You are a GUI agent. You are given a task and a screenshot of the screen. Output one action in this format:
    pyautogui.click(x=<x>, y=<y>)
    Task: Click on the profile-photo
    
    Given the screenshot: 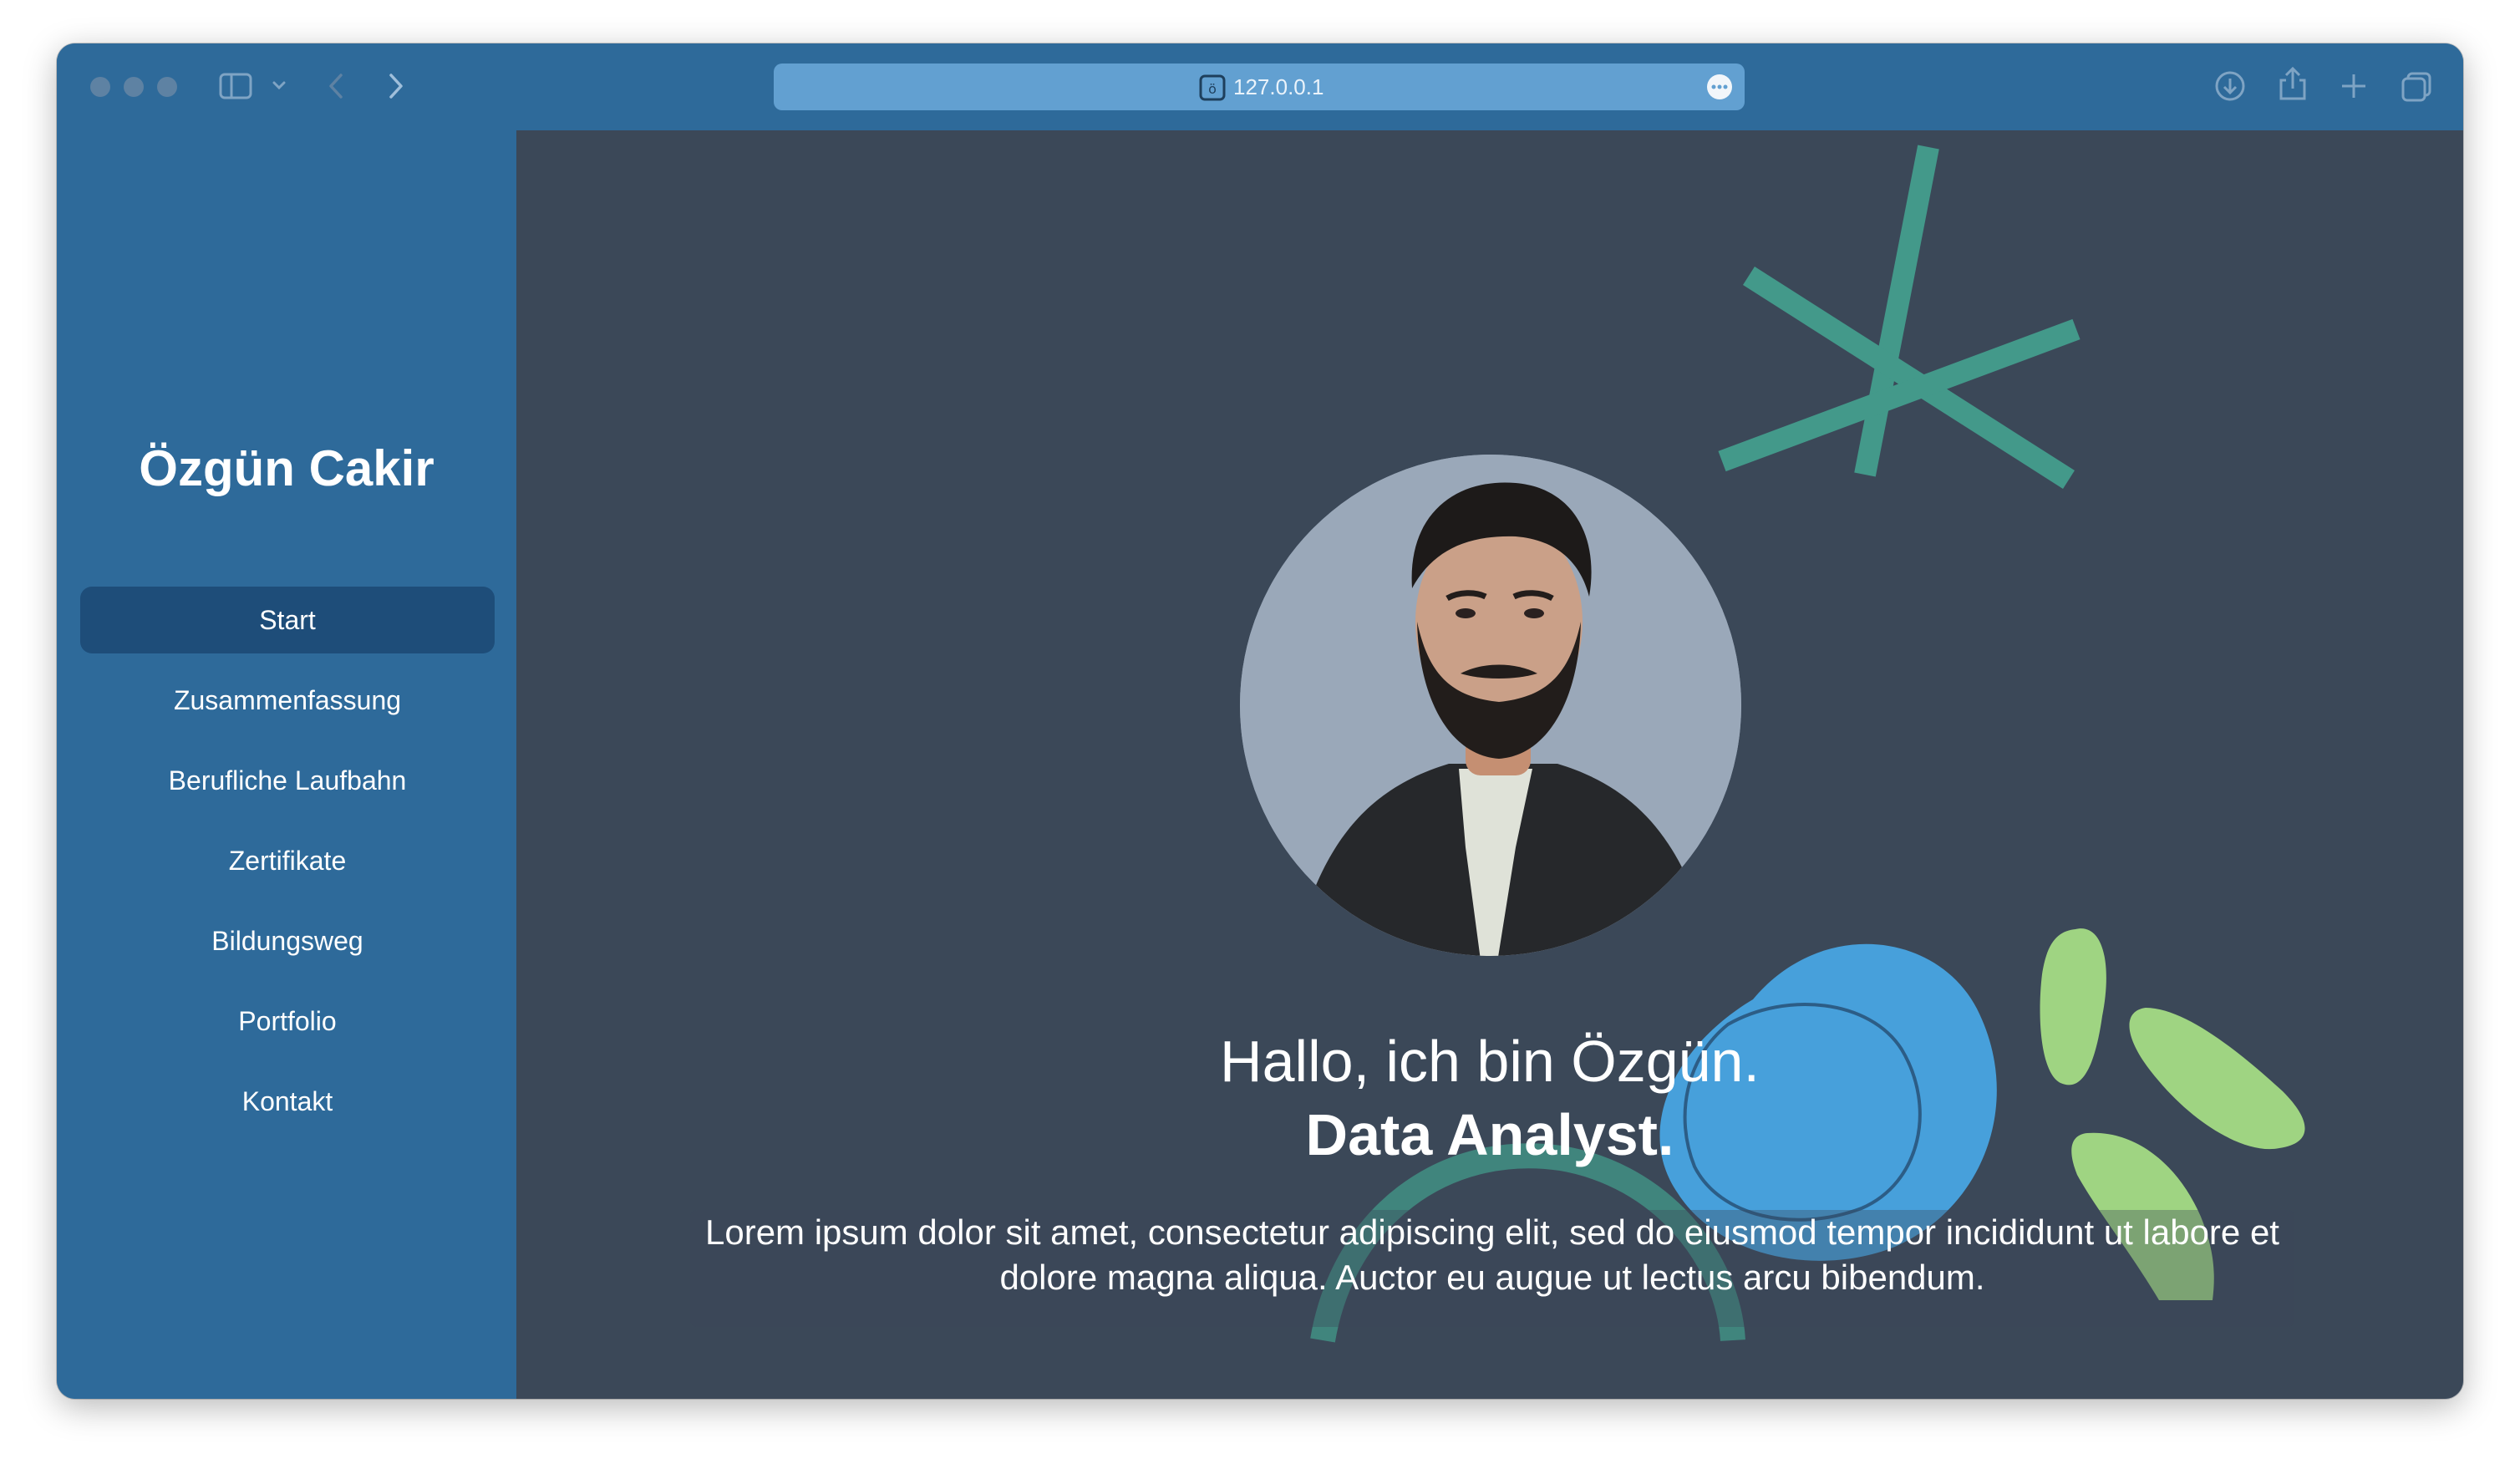 What is the action you would take?
    pyautogui.click(x=1490, y=706)
    